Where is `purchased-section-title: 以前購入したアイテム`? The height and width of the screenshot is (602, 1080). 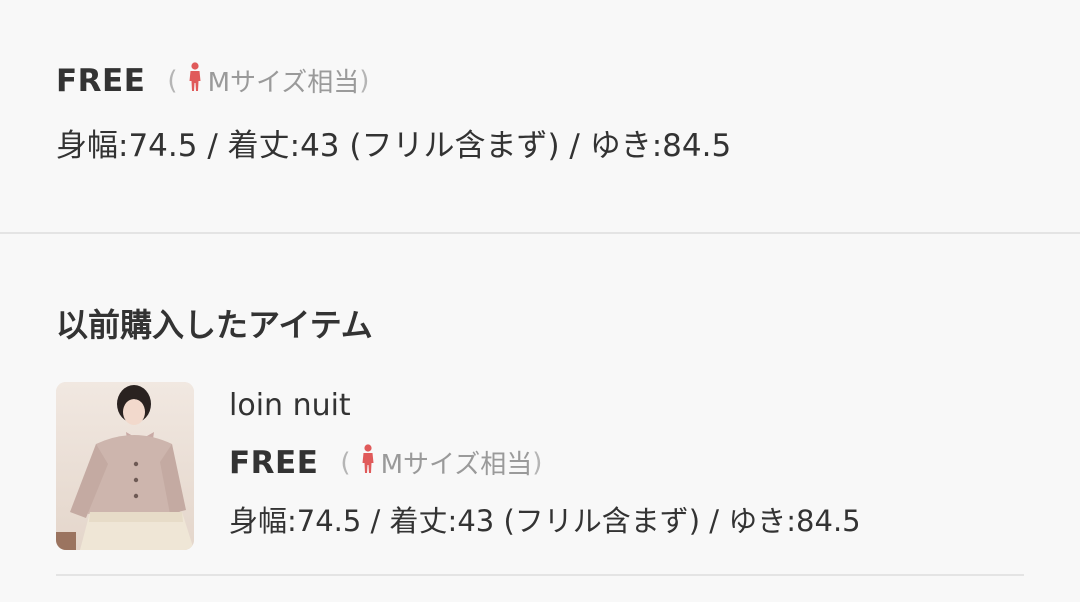 purchased-section-title: 以前購入したアイテム is located at coordinates (214, 325).